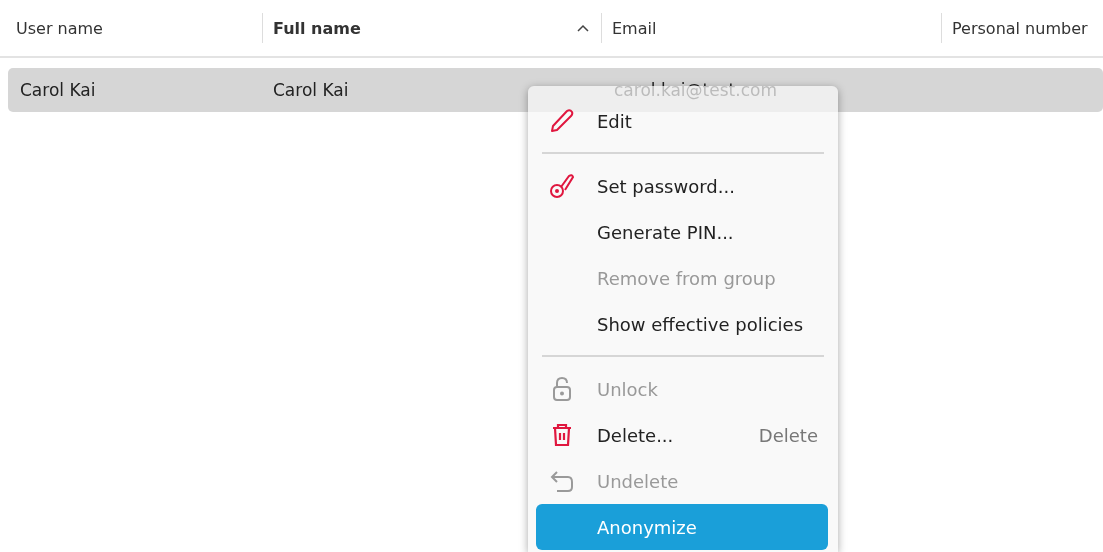  What do you see at coordinates (562, 186) in the screenshot?
I see `key-icon` at bounding box center [562, 186].